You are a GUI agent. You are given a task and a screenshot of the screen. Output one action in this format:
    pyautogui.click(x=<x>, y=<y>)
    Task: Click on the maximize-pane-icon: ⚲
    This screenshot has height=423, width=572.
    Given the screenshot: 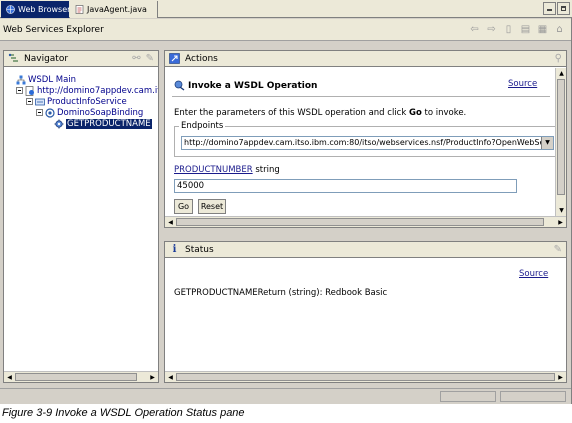 What is the action you would take?
    pyautogui.click(x=558, y=58)
    